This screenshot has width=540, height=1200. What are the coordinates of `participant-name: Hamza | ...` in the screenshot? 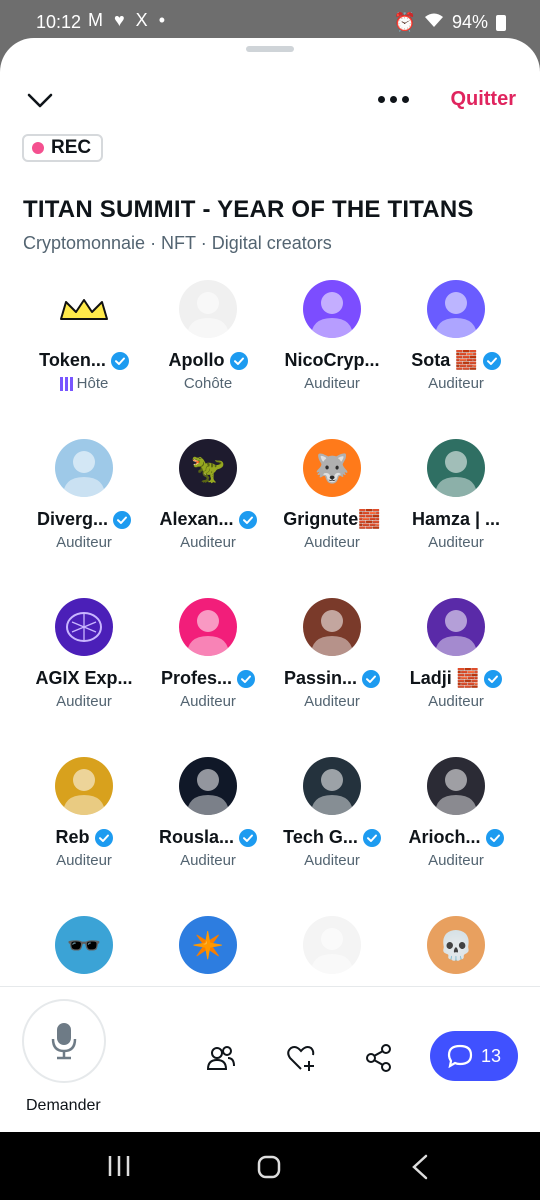 It's located at (456, 519).